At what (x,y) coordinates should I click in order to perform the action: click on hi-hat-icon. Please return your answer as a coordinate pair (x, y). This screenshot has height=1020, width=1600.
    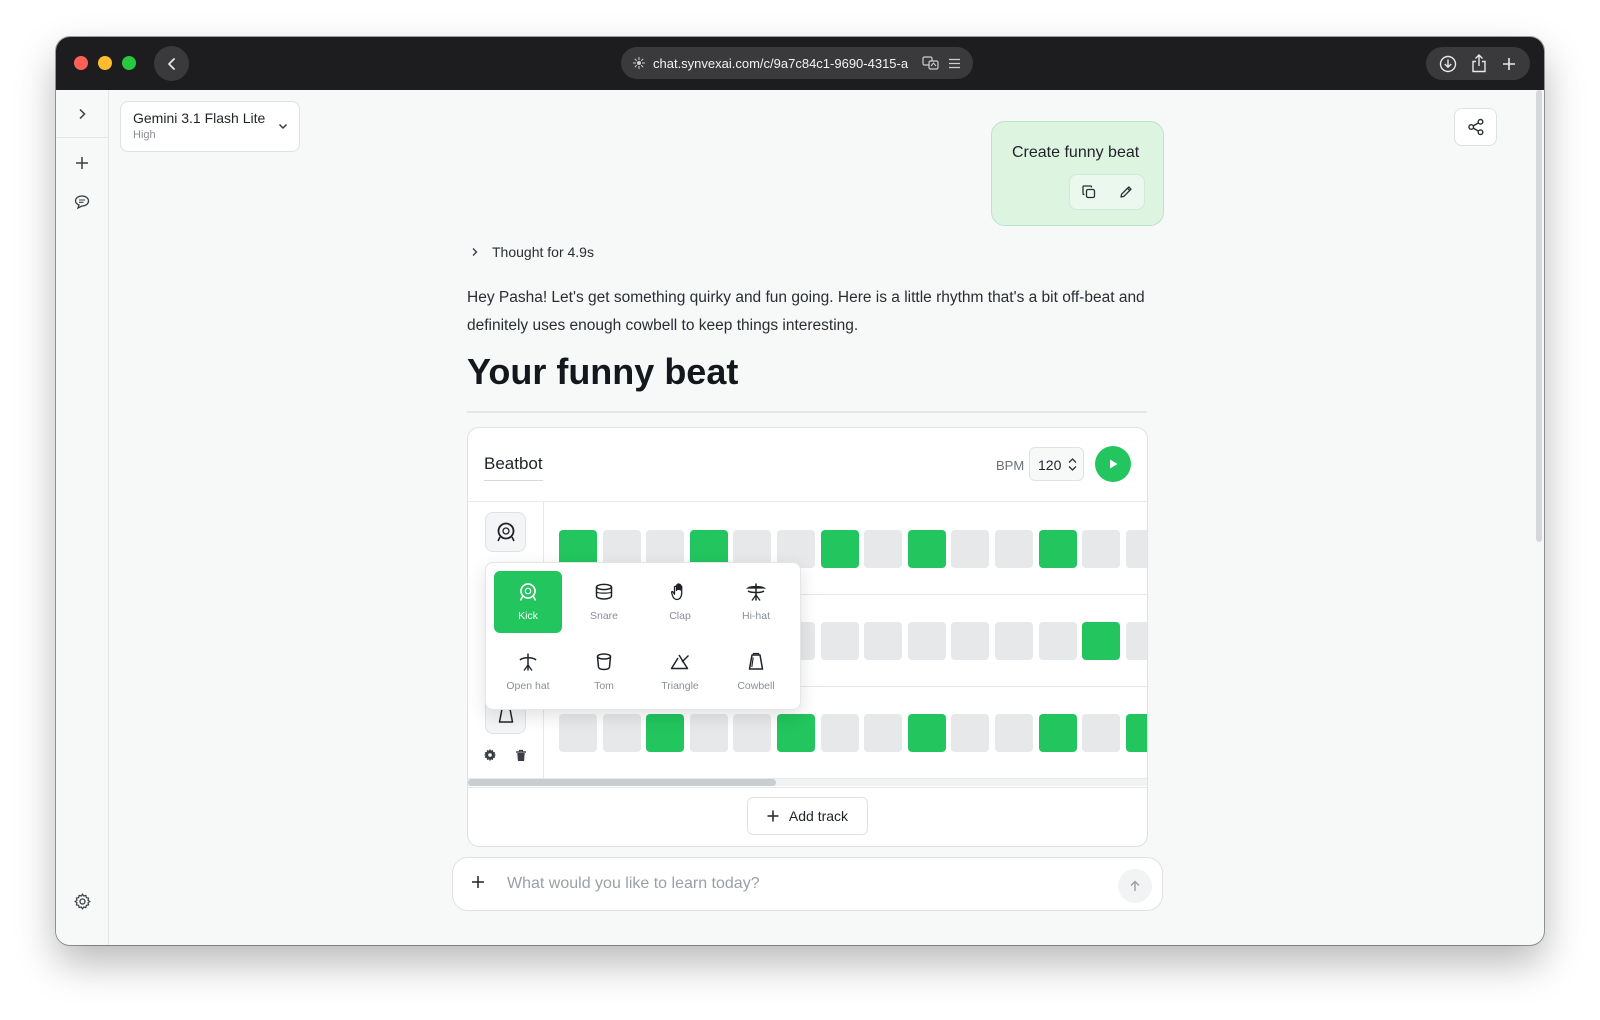
    Looking at the image, I should click on (756, 592).